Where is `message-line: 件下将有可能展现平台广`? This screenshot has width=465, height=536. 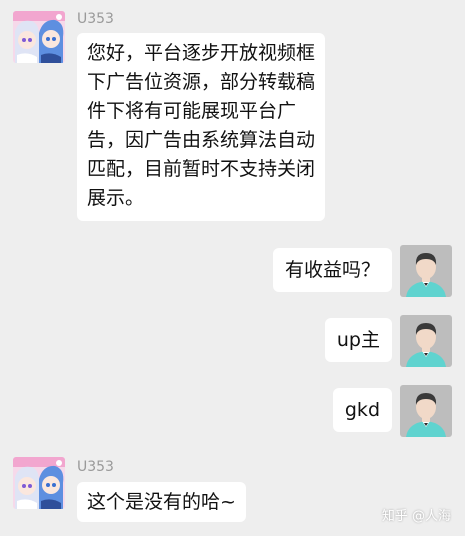 message-line: 件下将有可能展现平台广 is located at coordinates (192, 111).